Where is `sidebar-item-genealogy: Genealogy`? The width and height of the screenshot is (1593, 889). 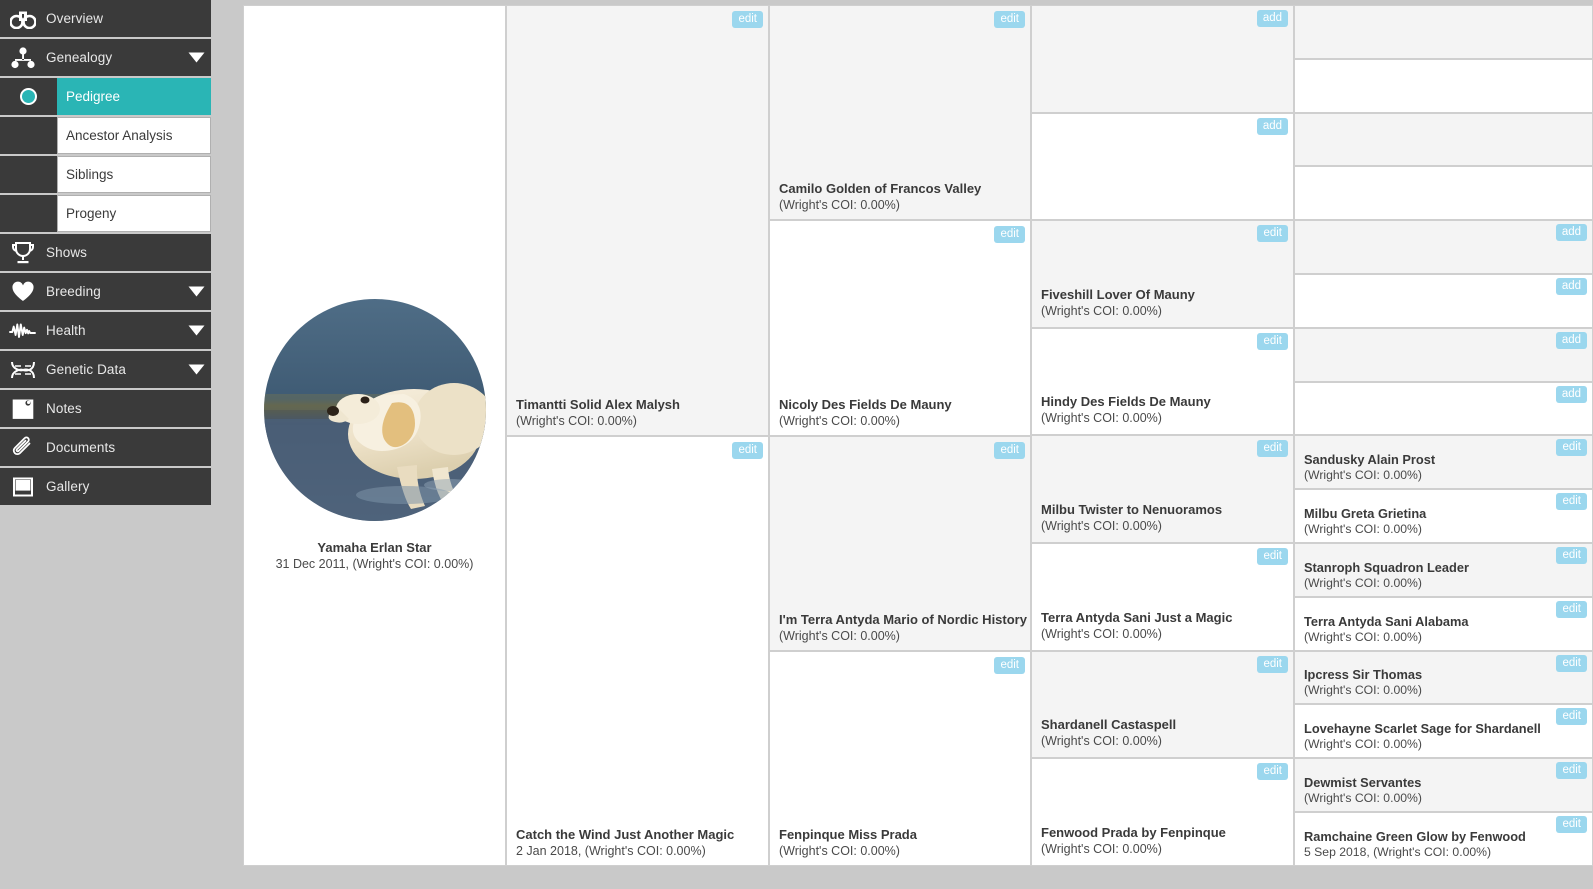
sidebar-item-genealogy: Genealogy is located at coordinates (105, 57).